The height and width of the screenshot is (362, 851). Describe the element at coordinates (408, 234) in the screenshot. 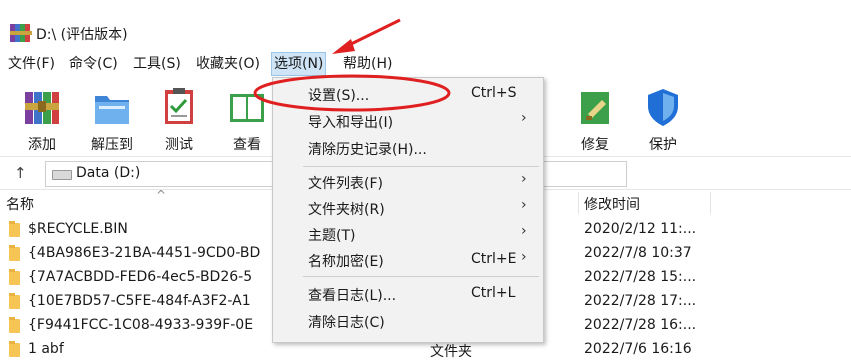

I see `menu-item-theme: 主题(T) ›` at that location.